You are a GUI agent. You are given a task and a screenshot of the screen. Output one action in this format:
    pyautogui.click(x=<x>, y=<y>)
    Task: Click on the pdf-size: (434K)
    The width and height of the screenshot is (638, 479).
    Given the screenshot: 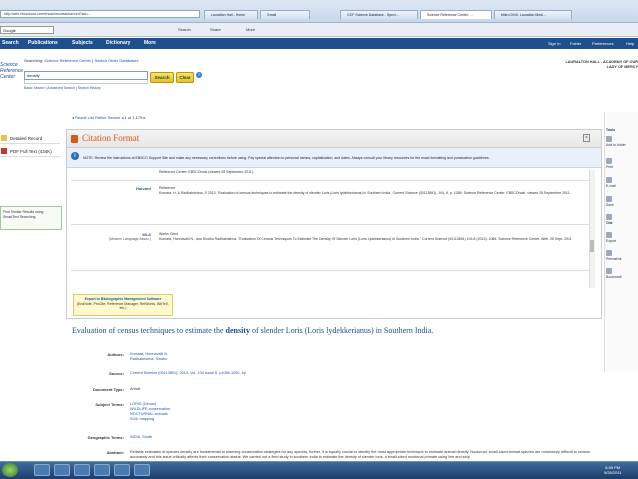 What is the action you would take?
    pyautogui.click(x=45, y=151)
    